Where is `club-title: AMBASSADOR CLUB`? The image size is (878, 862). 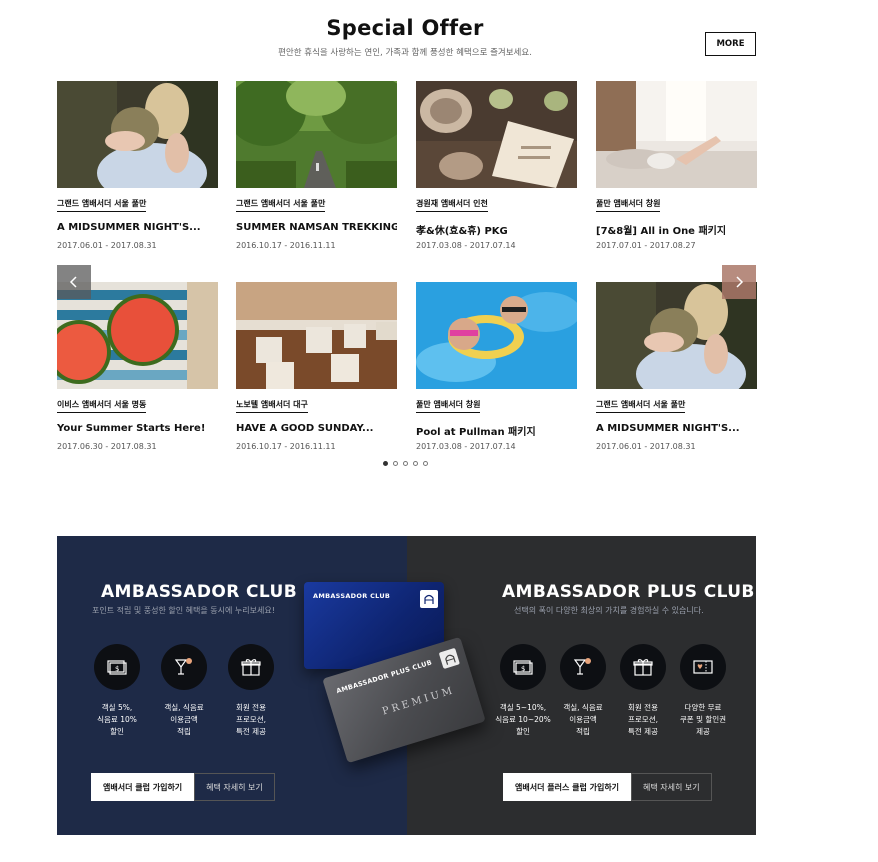 club-title: AMBASSADOR CLUB is located at coordinates (199, 592).